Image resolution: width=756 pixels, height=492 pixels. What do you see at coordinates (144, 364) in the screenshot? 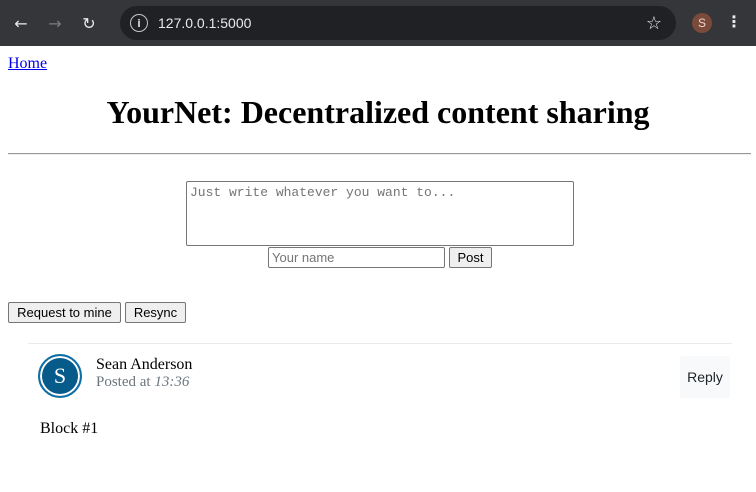
I see `post-author: Sean Anderson` at bounding box center [144, 364].